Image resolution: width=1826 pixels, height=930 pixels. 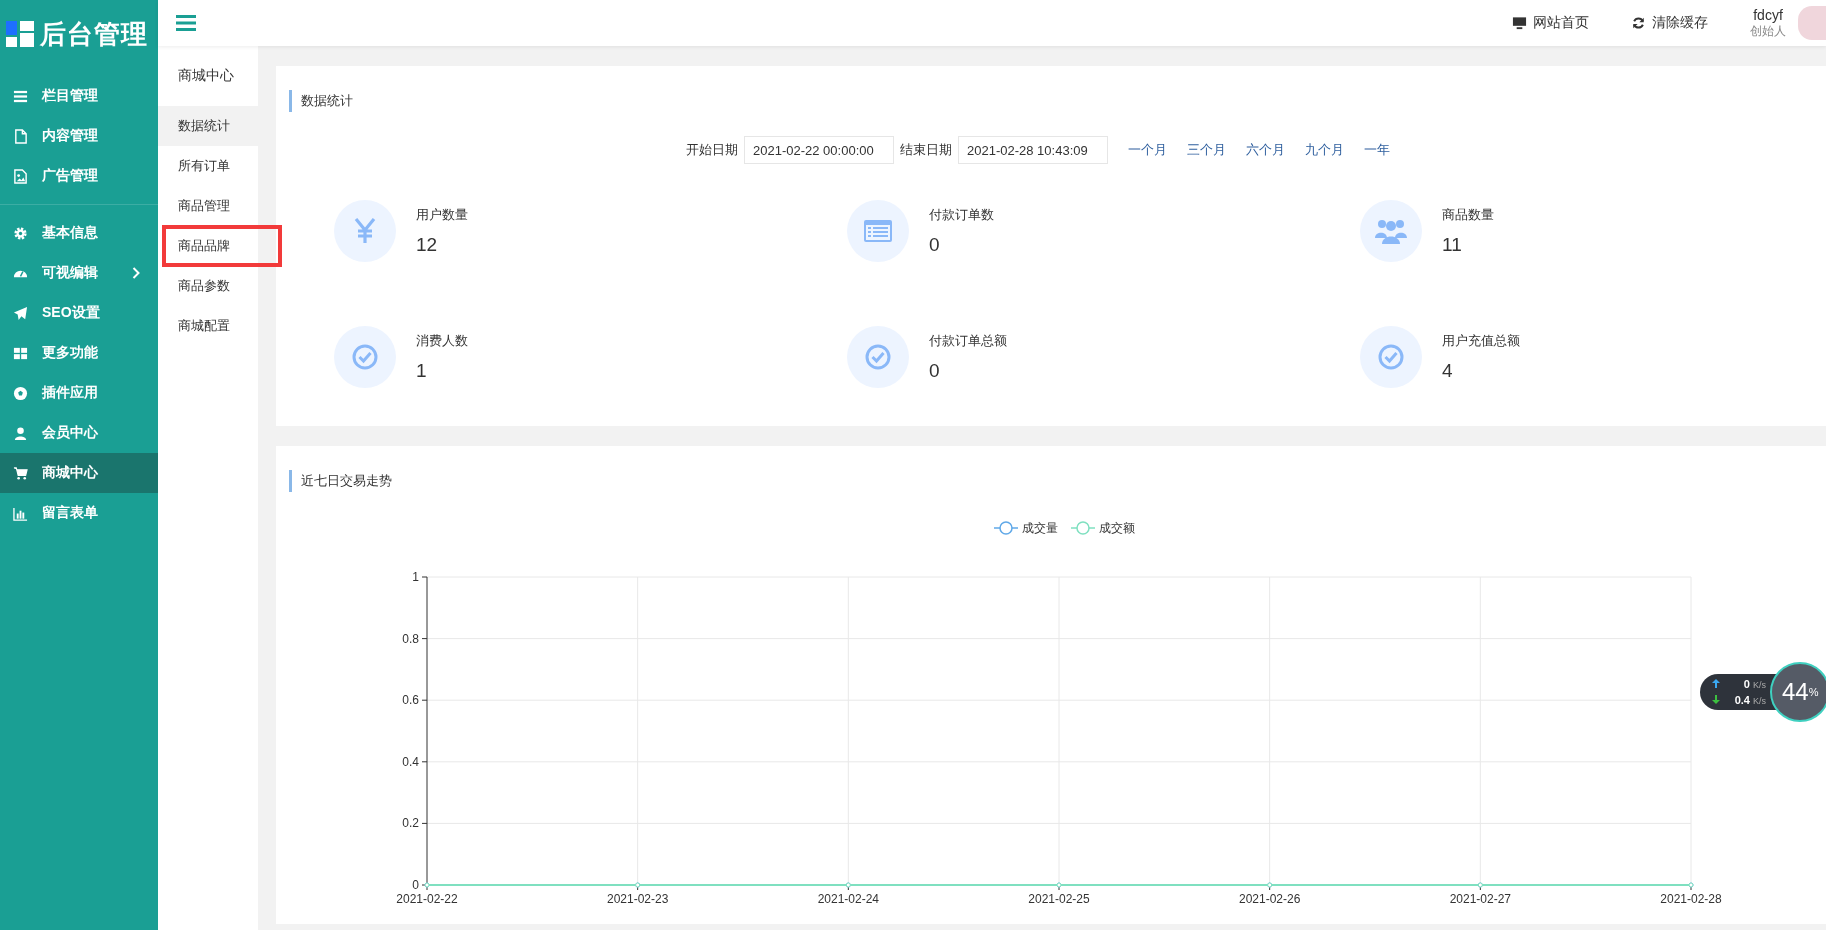 What do you see at coordinates (1481, 341) in the screenshot?
I see `stat-label: 用户充值总额` at bounding box center [1481, 341].